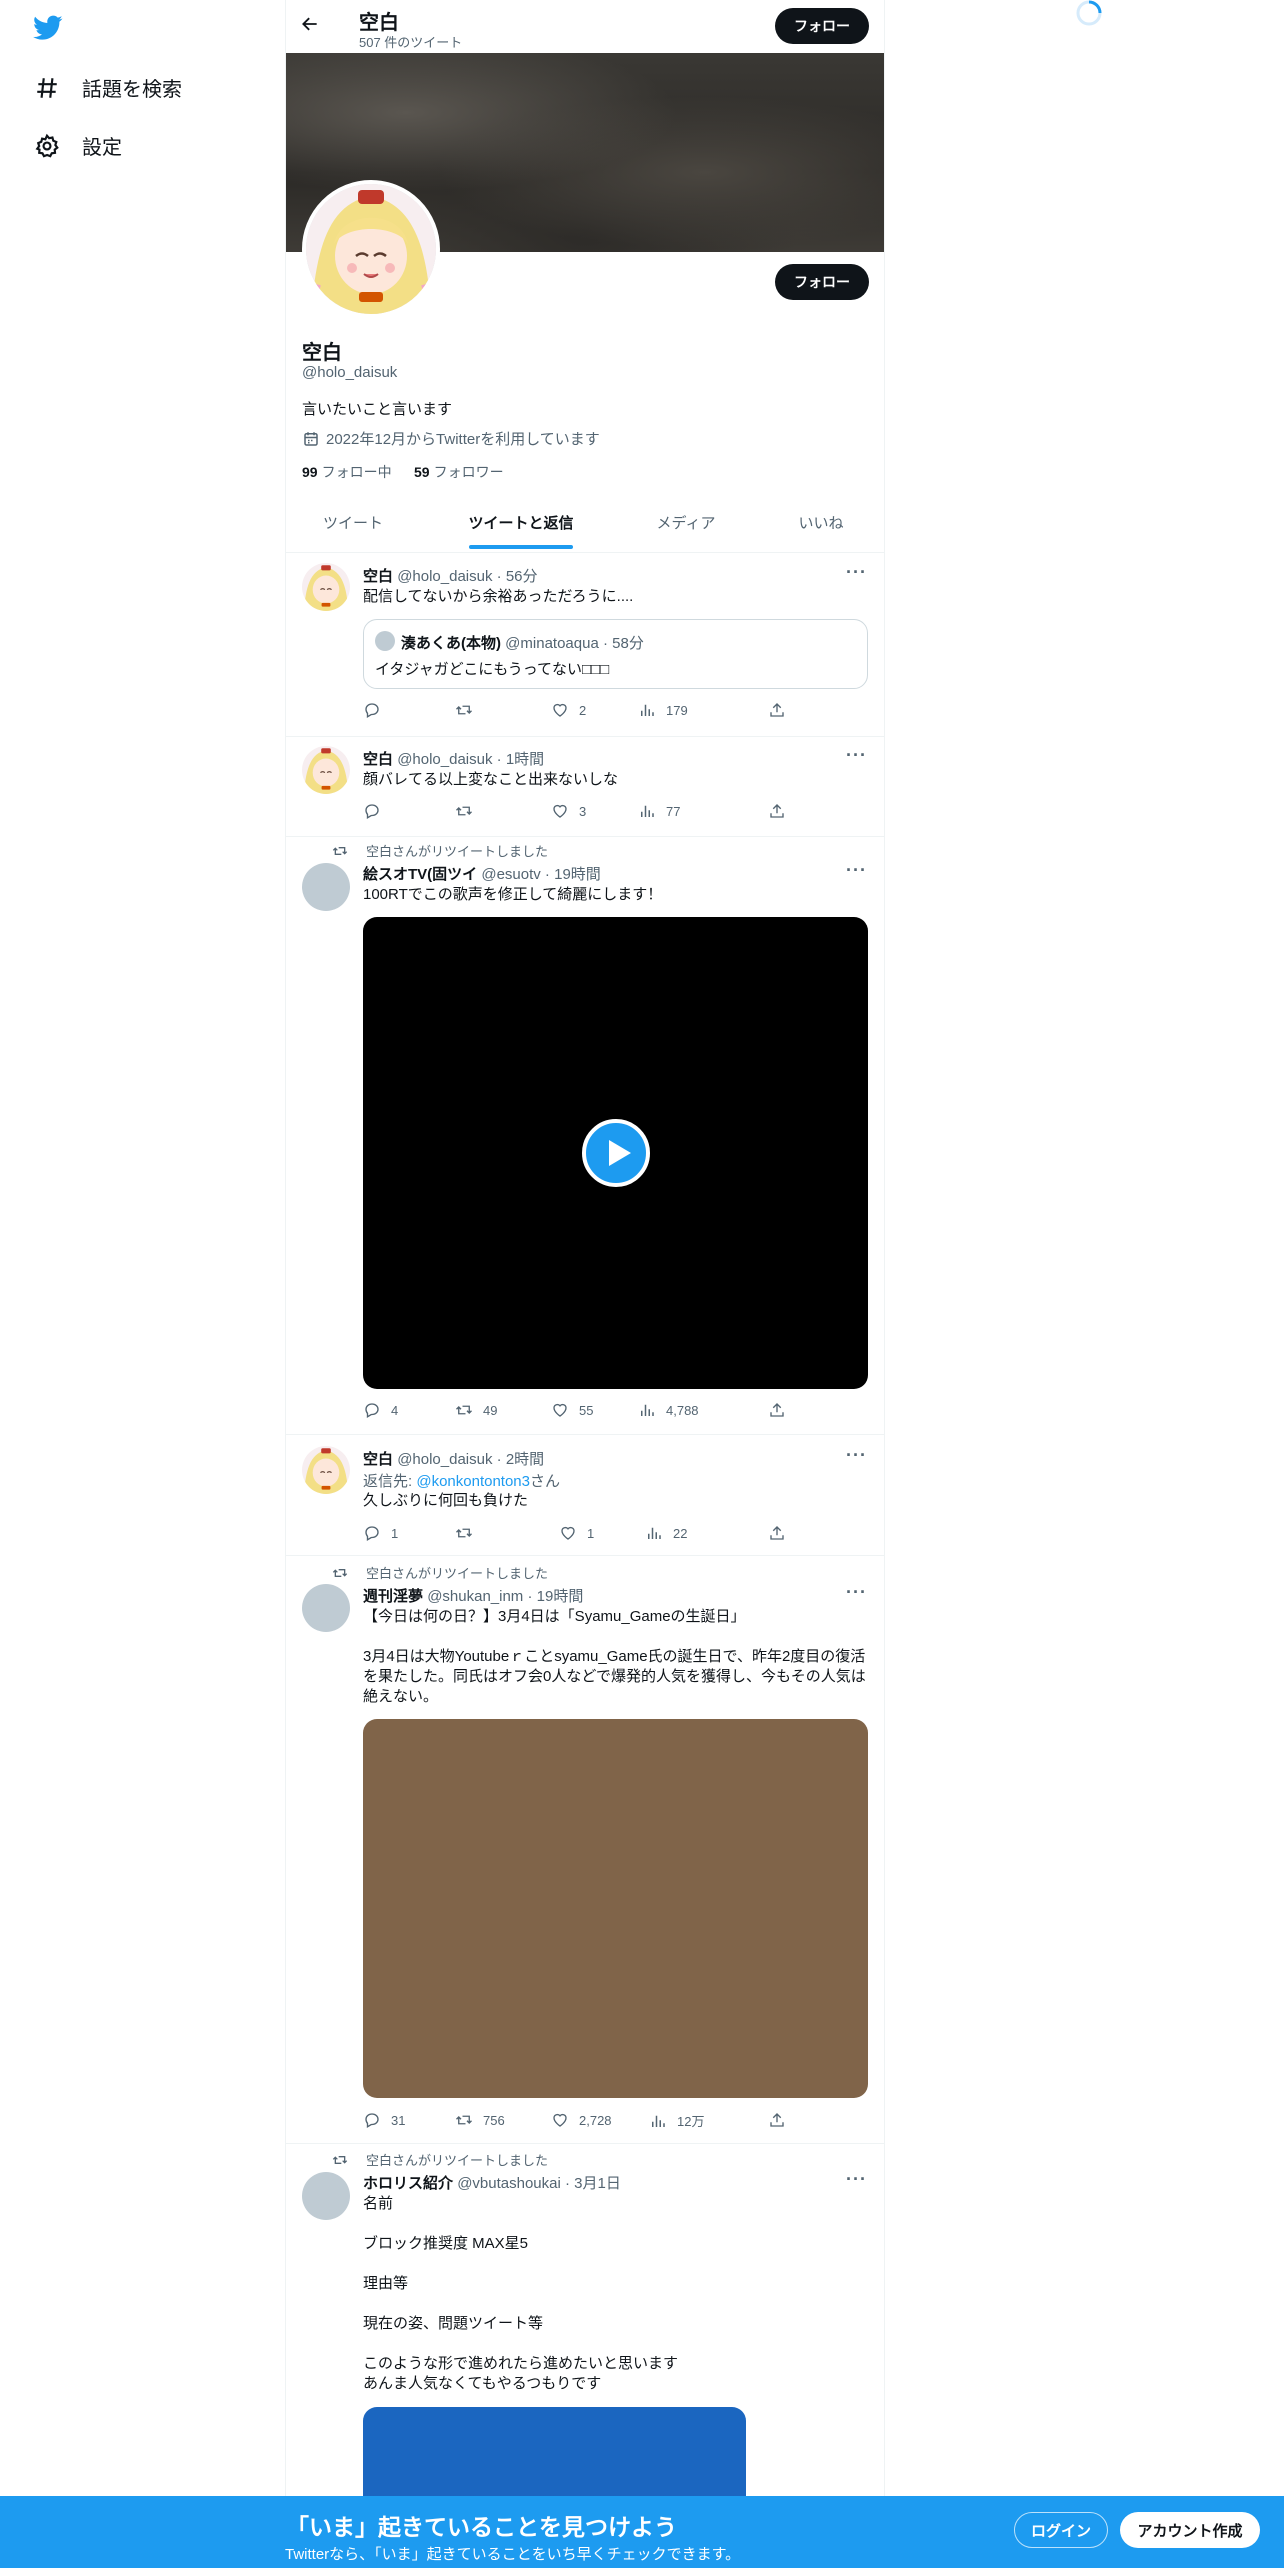  I want to click on tweet-author-handle: @vbutashoukai, so click(509, 2183).